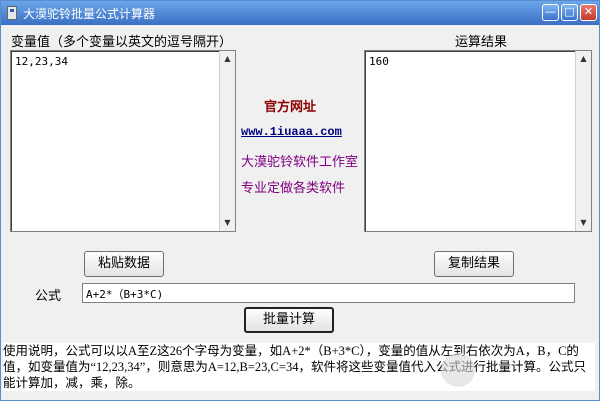  I want to click on tagline: 专业定做各类软件, so click(293, 188).